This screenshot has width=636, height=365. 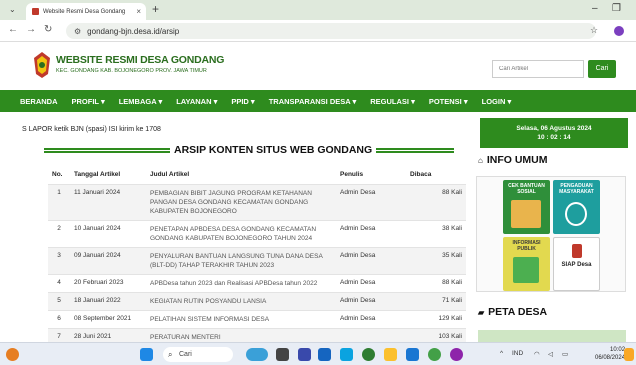 I want to click on row-views: 38 Kali, so click(x=436, y=233).